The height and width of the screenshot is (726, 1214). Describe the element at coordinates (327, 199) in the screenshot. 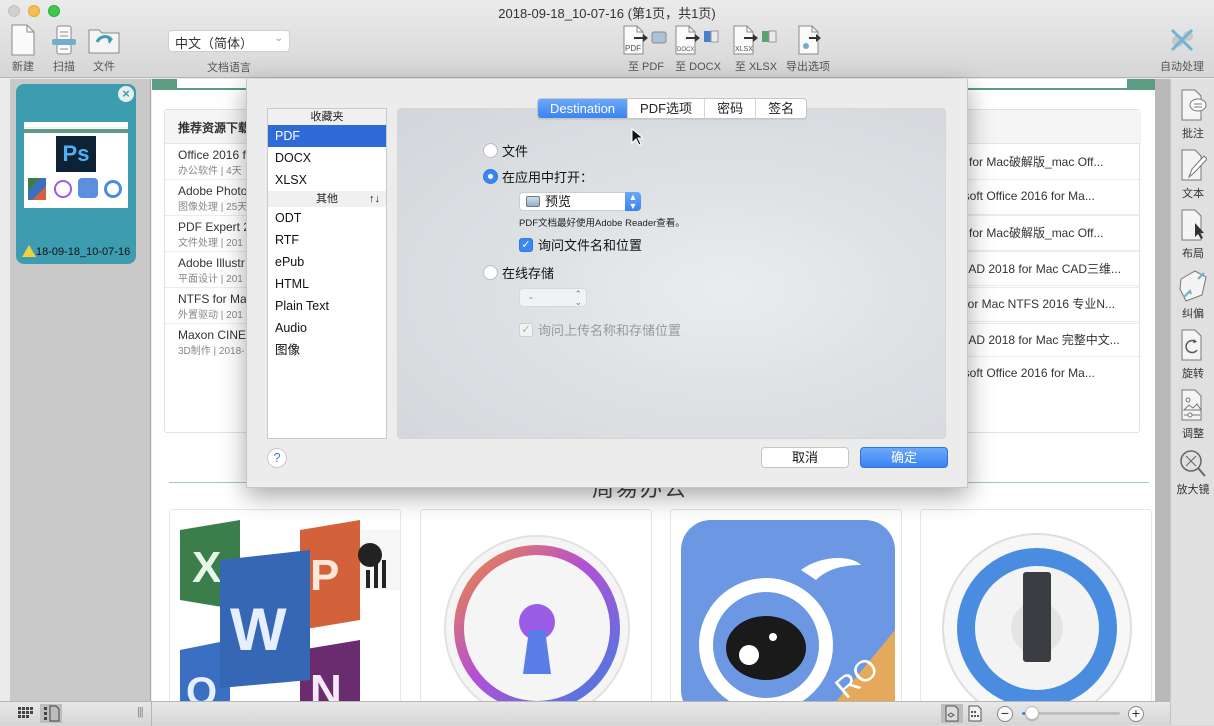

I see `others-header: 其他 ↑↓` at that location.